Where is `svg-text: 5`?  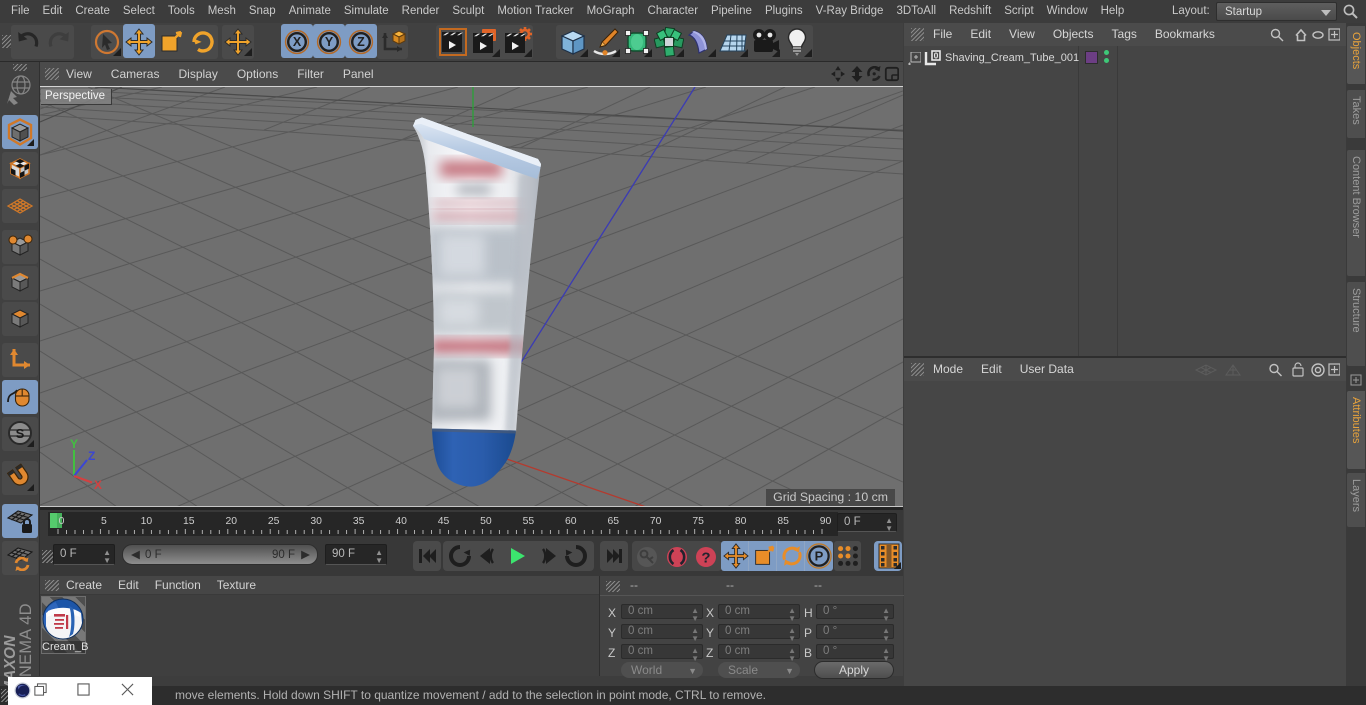 svg-text: 5 is located at coordinates (104, 521).